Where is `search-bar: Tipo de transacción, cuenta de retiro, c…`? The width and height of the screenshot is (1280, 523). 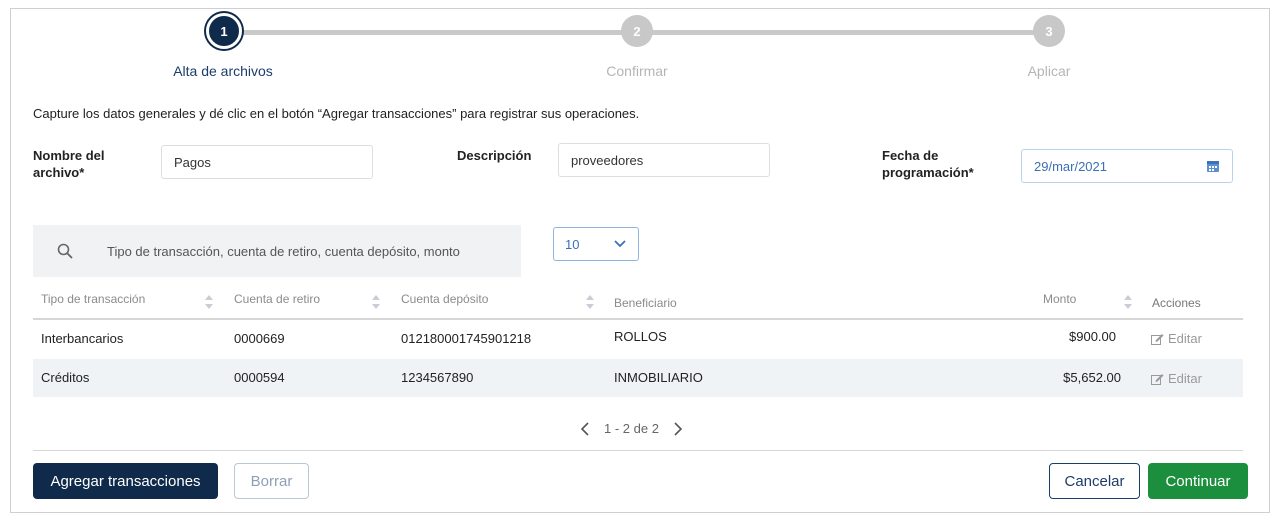 search-bar: Tipo de transacción, cuenta de retiro, c… is located at coordinates (277, 251).